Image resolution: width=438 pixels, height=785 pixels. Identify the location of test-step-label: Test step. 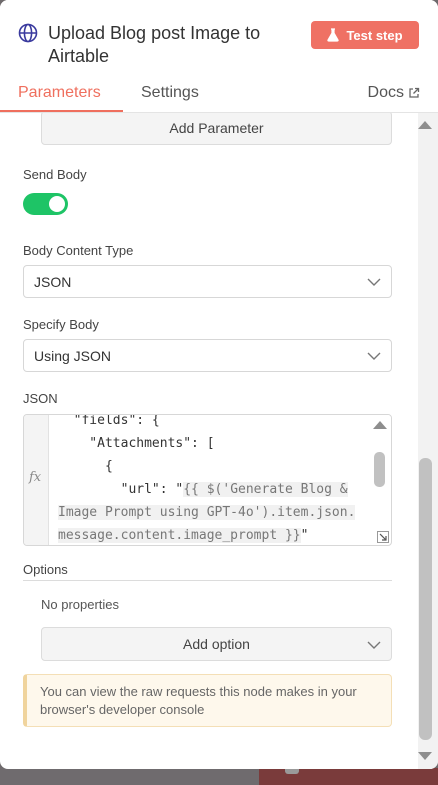
(374, 35).